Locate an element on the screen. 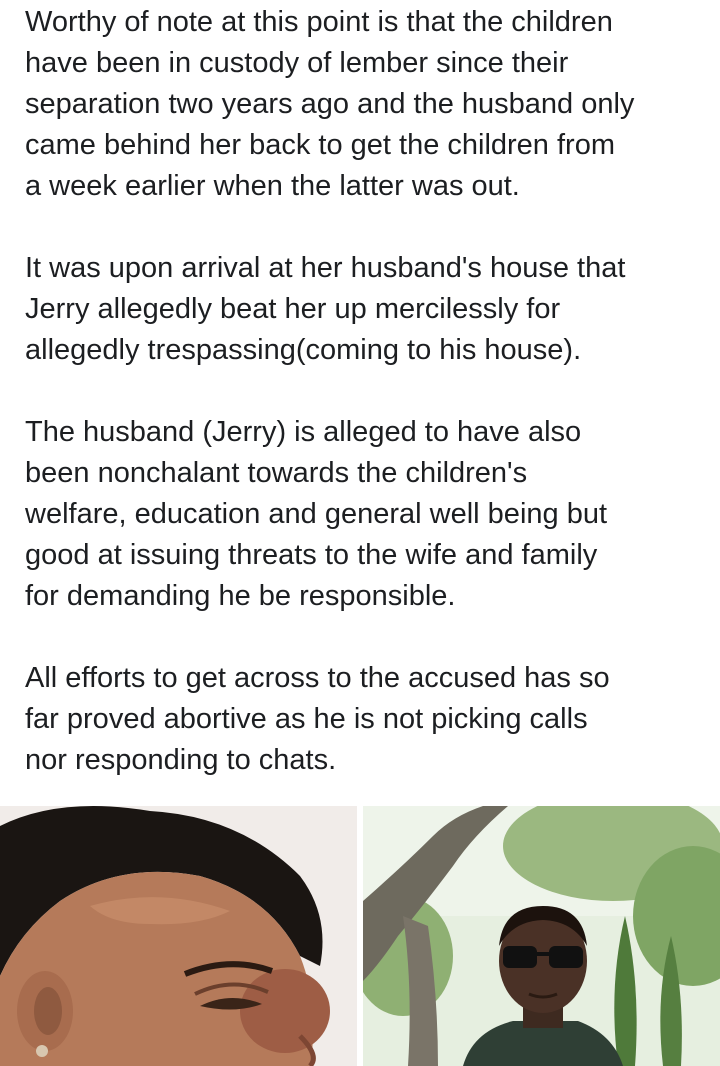  man-photo-image is located at coordinates (541, 936).